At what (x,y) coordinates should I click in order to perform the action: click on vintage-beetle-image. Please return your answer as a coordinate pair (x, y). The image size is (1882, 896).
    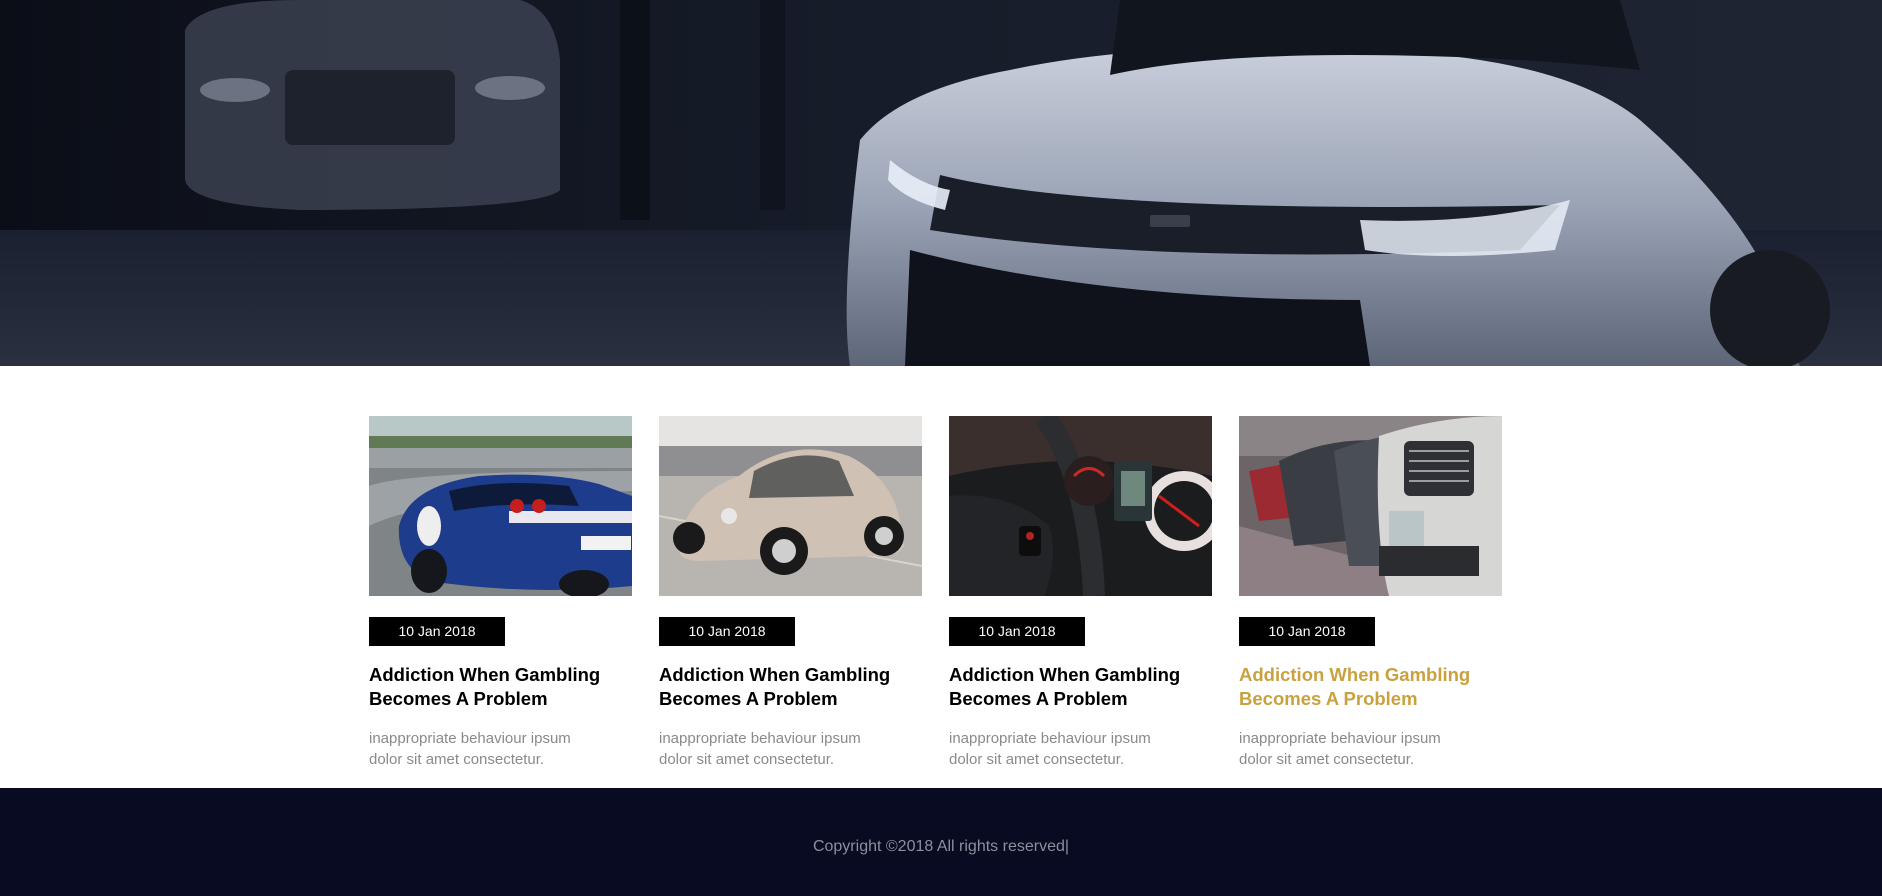
    Looking at the image, I should click on (790, 506).